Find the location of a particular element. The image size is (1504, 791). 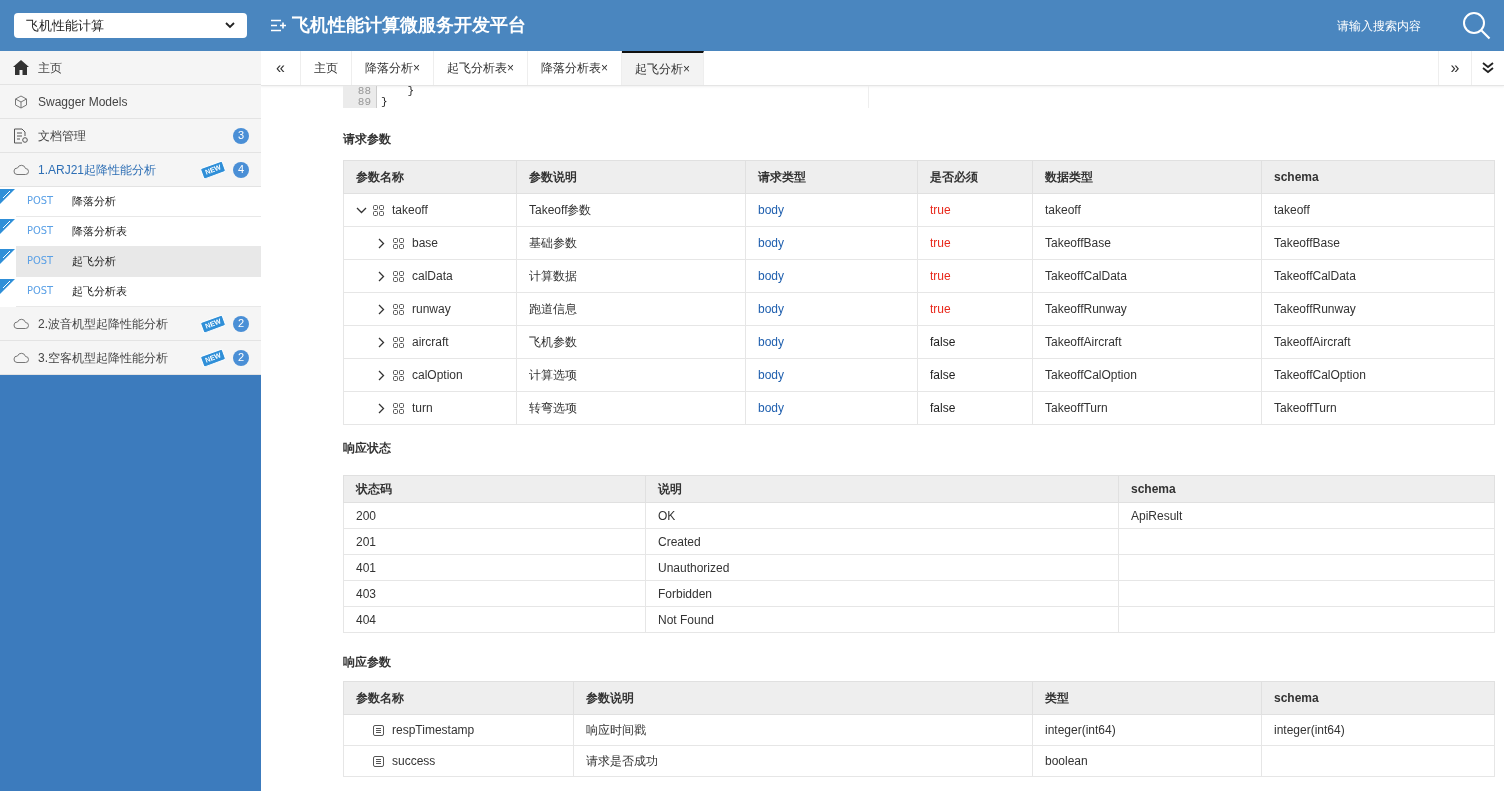

table-cell: 基础参数 is located at coordinates (631, 243).